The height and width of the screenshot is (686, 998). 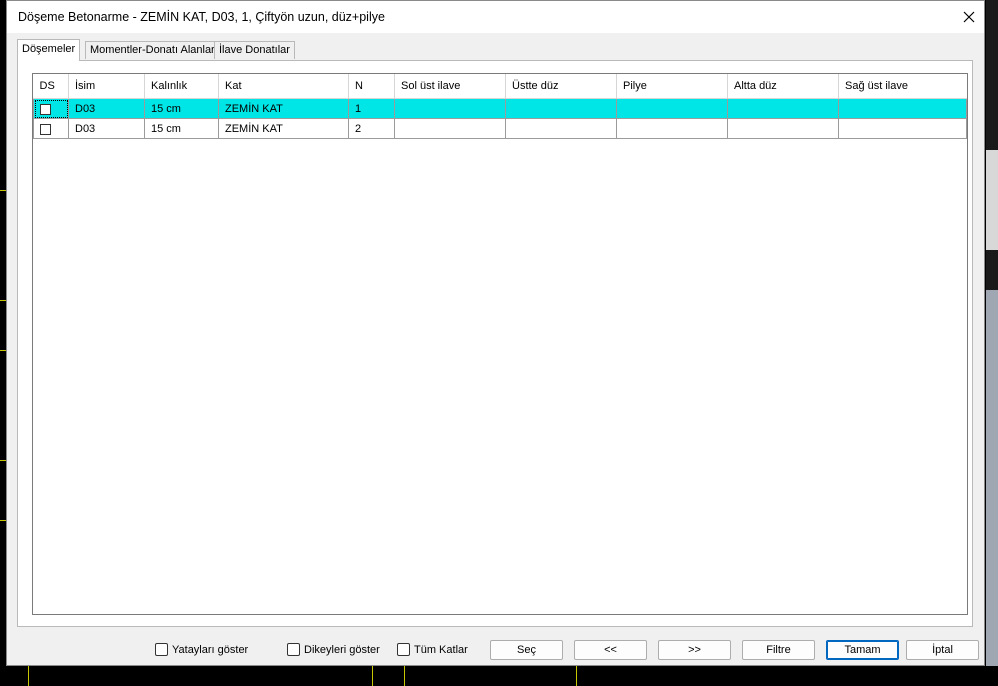 I want to click on dikeyleri-goster-label: Dikeyleri göster, so click(x=342, y=649).